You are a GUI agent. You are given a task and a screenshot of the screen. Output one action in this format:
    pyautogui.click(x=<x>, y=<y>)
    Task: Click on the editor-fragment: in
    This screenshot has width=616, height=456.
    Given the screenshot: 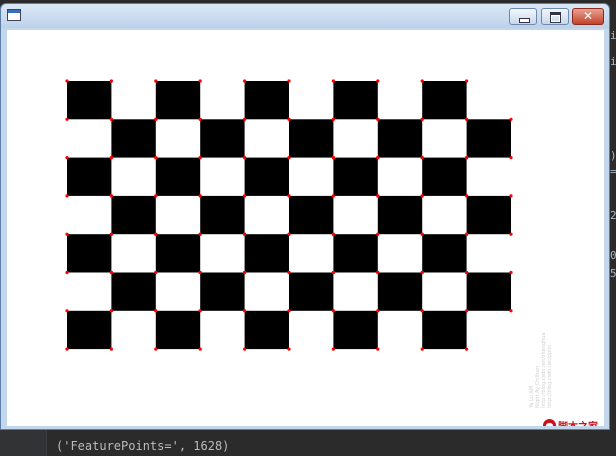 What is the action you would take?
    pyautogui.click(x=613, y=61)
    